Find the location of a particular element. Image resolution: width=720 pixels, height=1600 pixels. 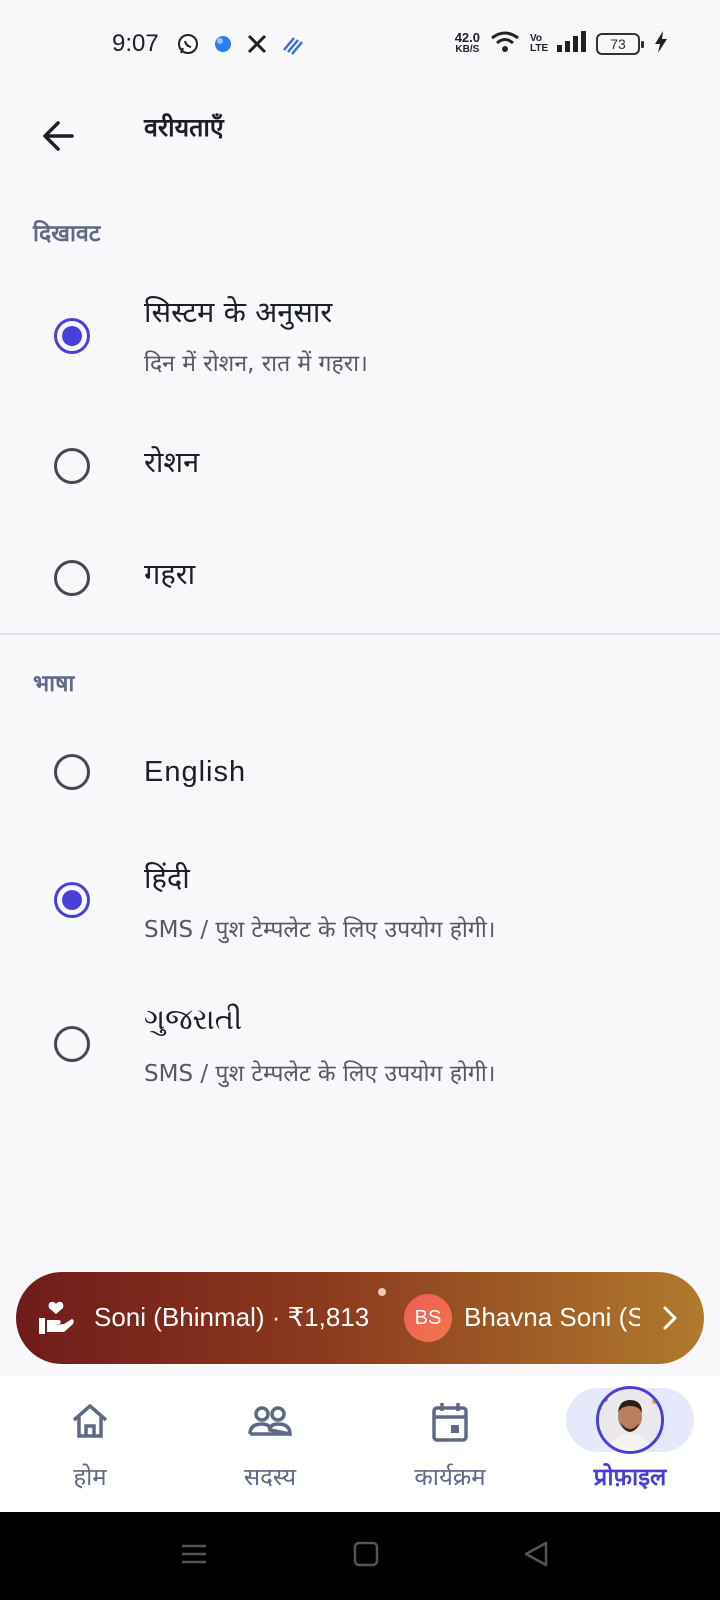

wifi-icon is located at coordinates (505, 44).